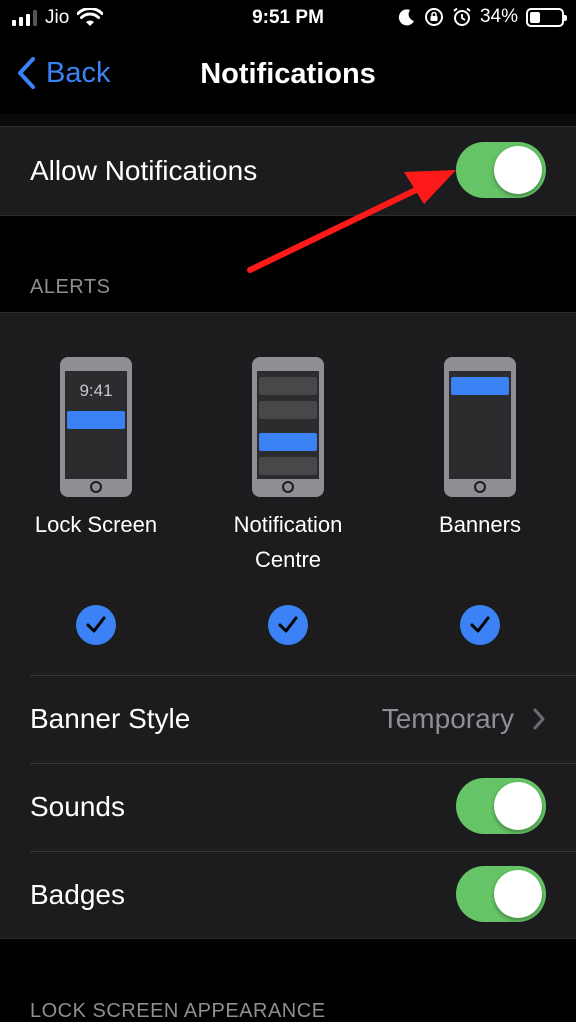 This screenshot has width=576, height=1022. Describe the element at coordinates (498, 16) in the screenshot. I see `battery-percent: 34%` at that location.